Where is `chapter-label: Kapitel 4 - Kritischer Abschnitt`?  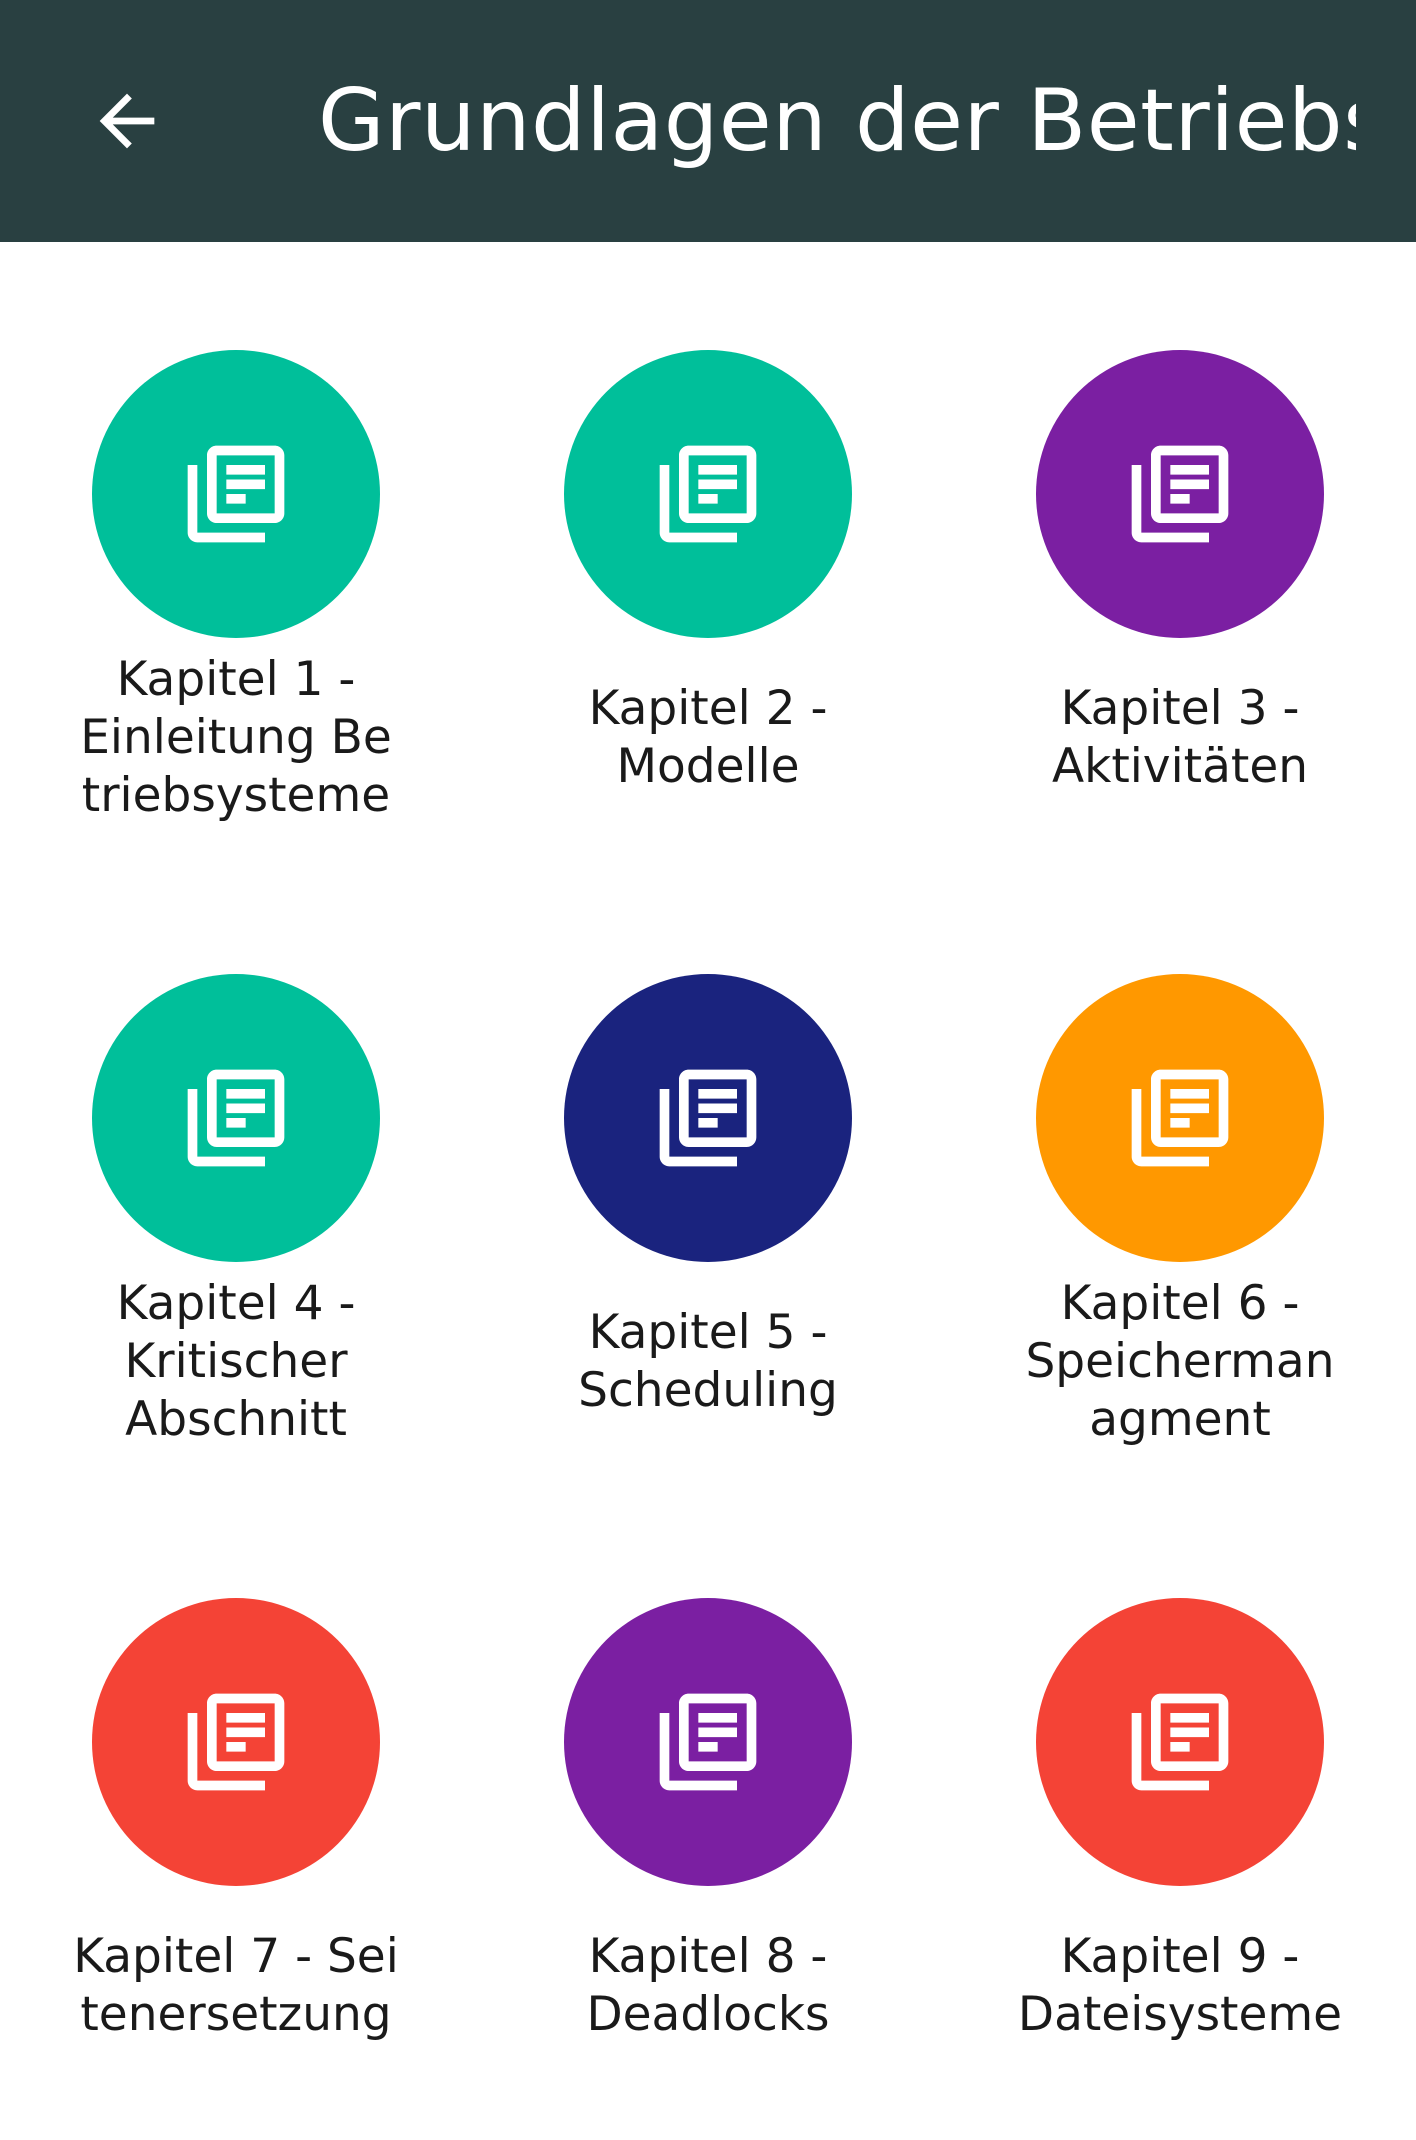
chapter-label: Kapitel 4 - Kritischer Abschnitt is located at coordinates (236, 1362).